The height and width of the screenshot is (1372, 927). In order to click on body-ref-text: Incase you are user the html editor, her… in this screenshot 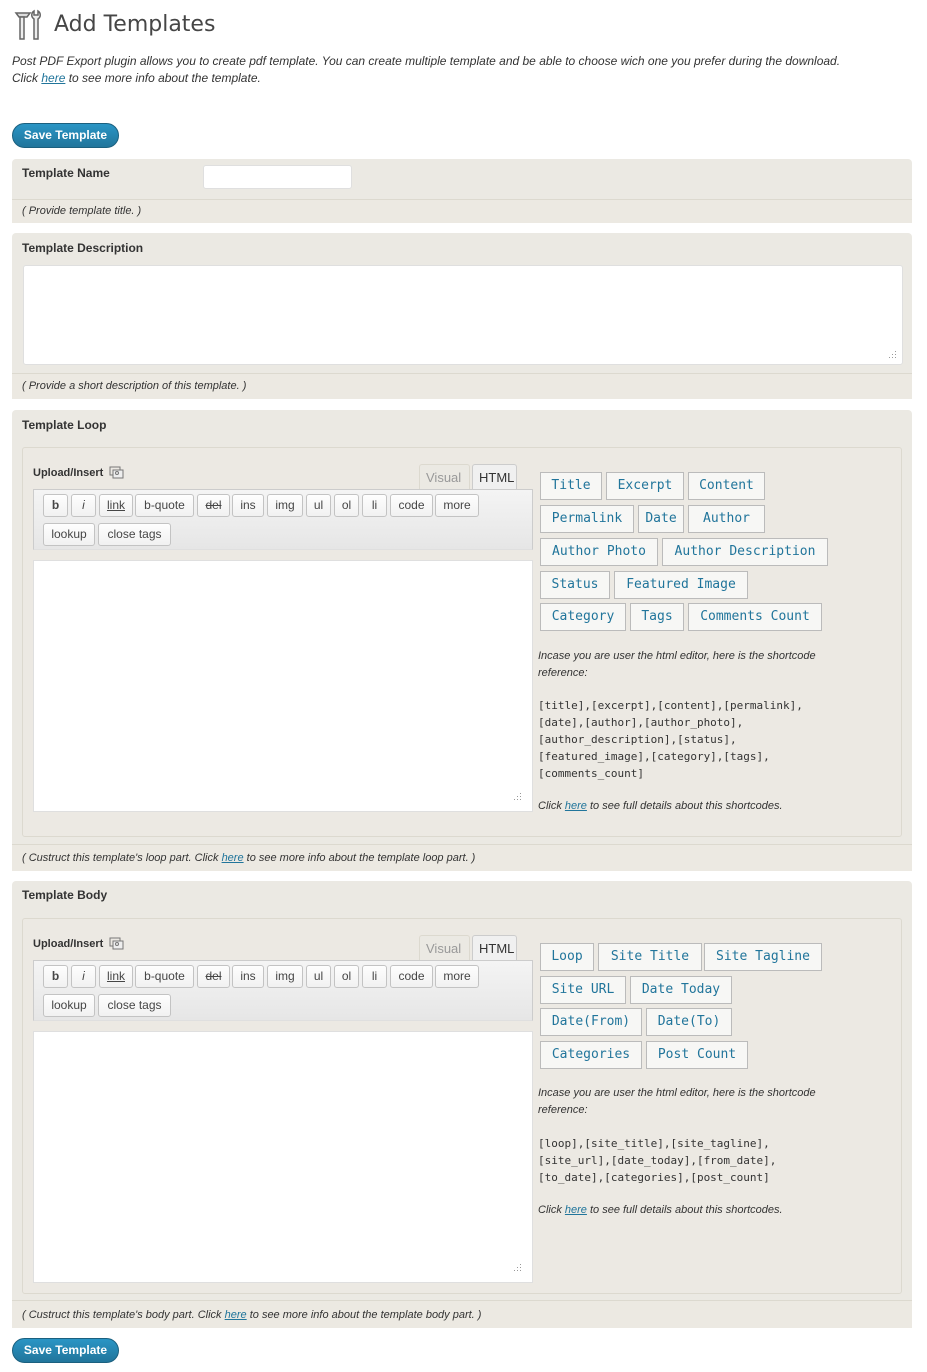, I will do `click(677, 1101)`.